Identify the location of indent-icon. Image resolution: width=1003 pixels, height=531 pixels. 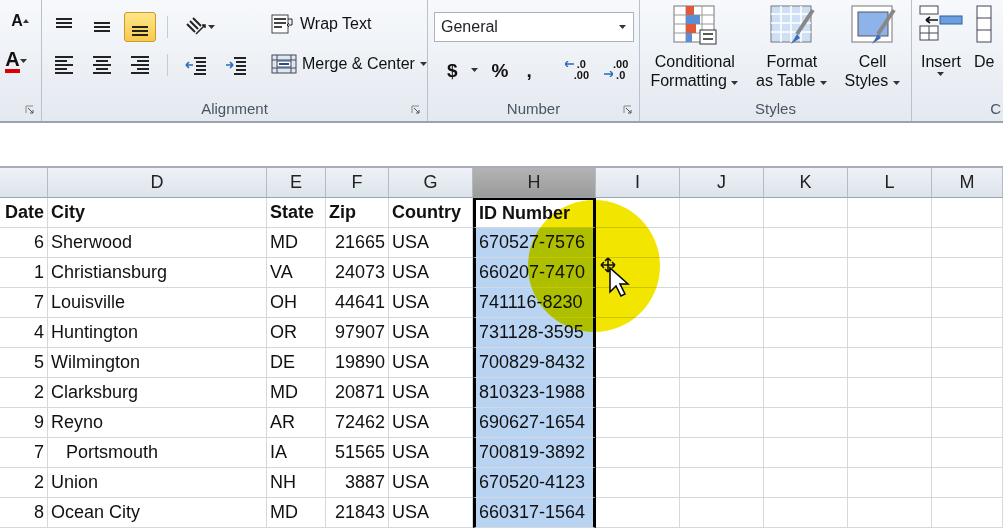
(236, 65).